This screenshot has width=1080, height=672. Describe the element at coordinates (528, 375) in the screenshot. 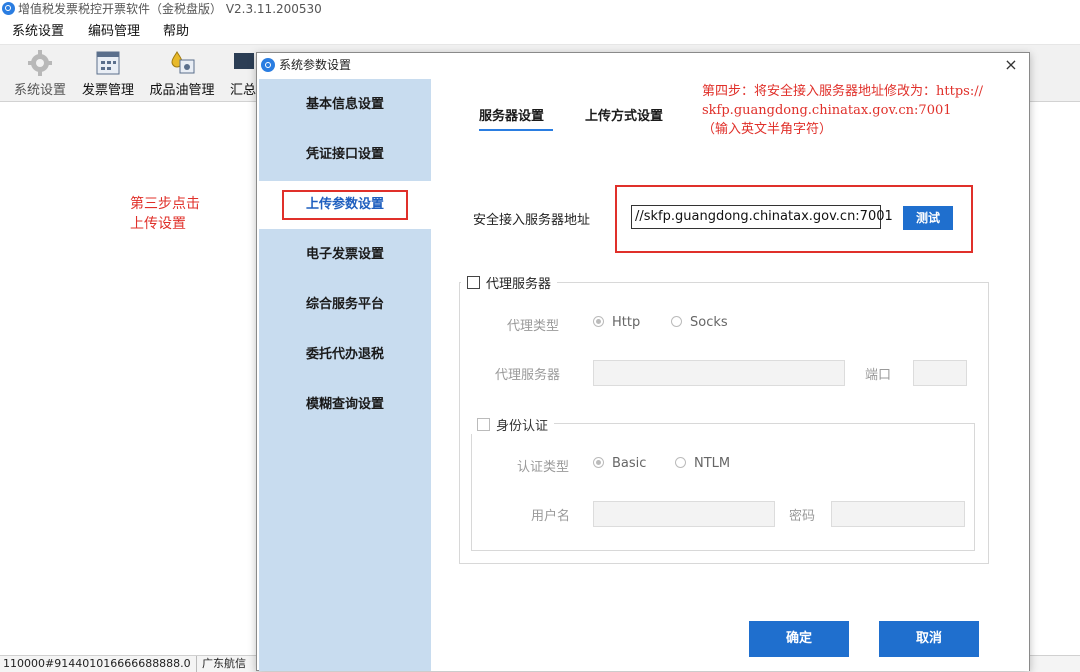

I see `proxy-server-label: 代理服务器` at that location.